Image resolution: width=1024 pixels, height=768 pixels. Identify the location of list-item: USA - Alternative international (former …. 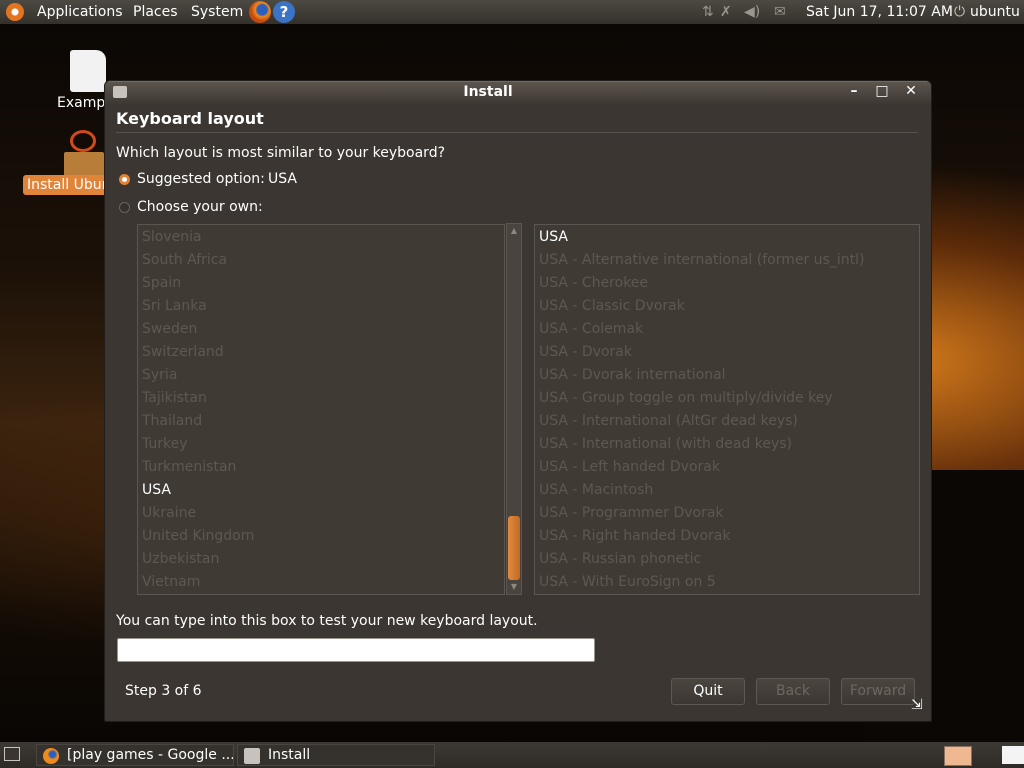
(701, 260).